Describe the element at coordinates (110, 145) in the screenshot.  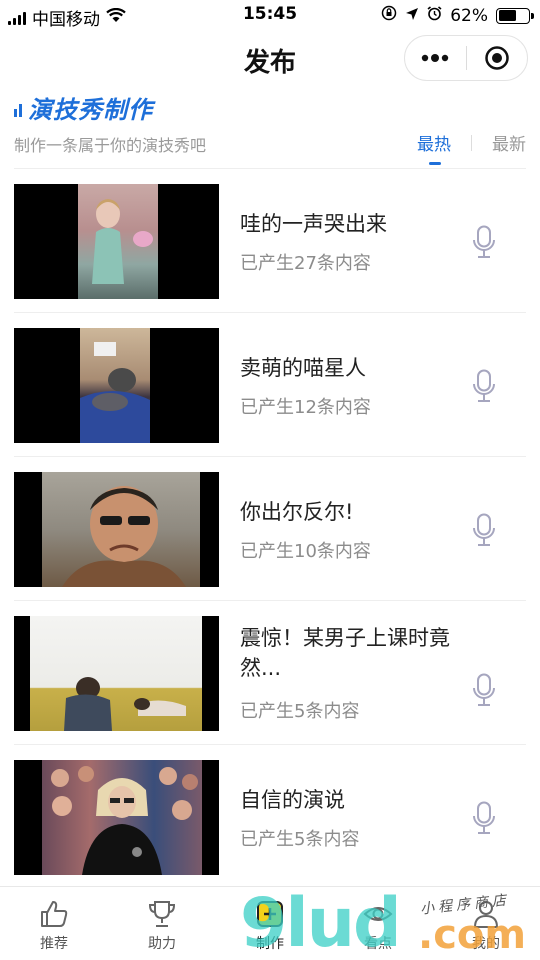
I see `section-subtitle: 制作一条属于你的演技秀吧` at that location.